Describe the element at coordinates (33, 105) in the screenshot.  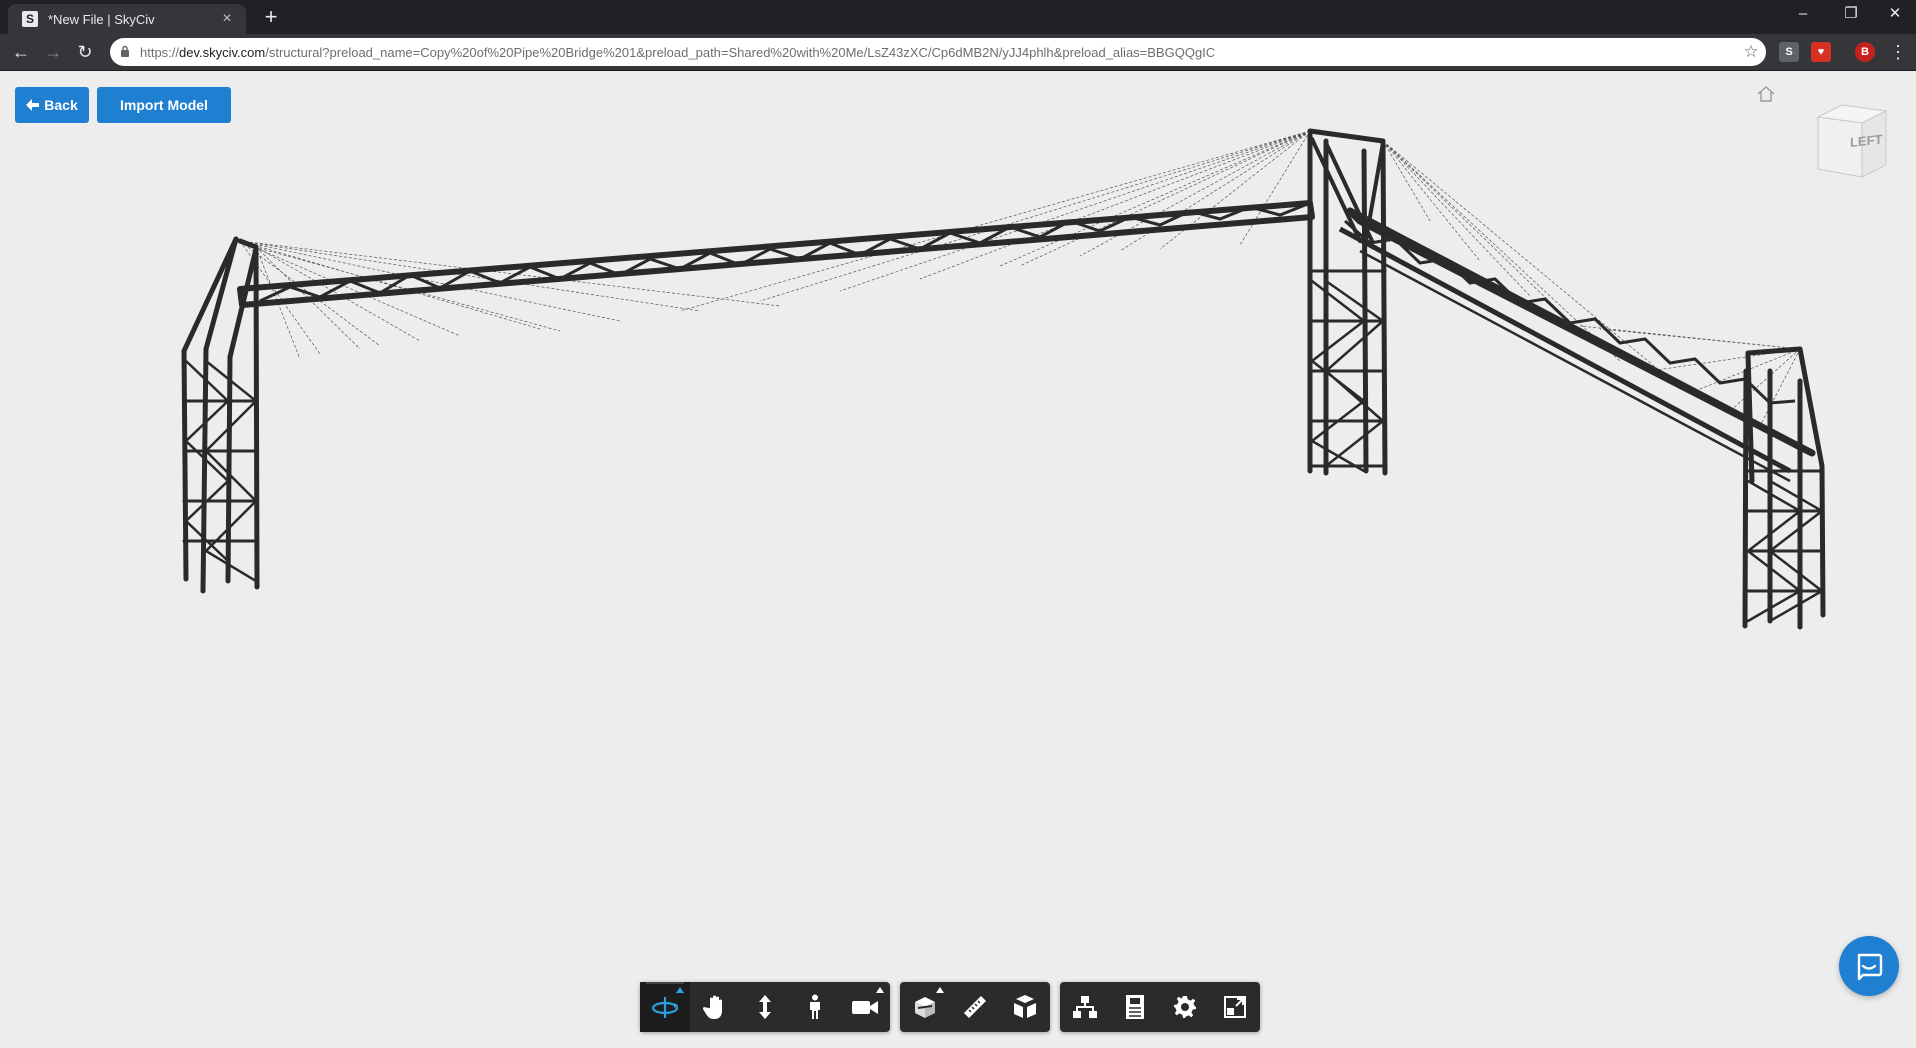
I see `arrow-left-icon` at that location.